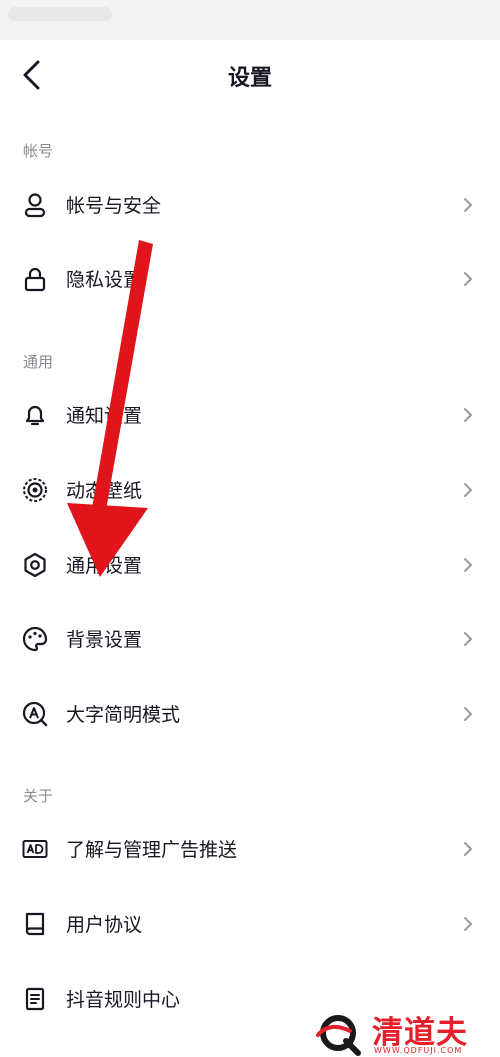  Describe the element at coordinates (114, 206) in the screenshot. I see `row-label: 帐号与安全` at that location.